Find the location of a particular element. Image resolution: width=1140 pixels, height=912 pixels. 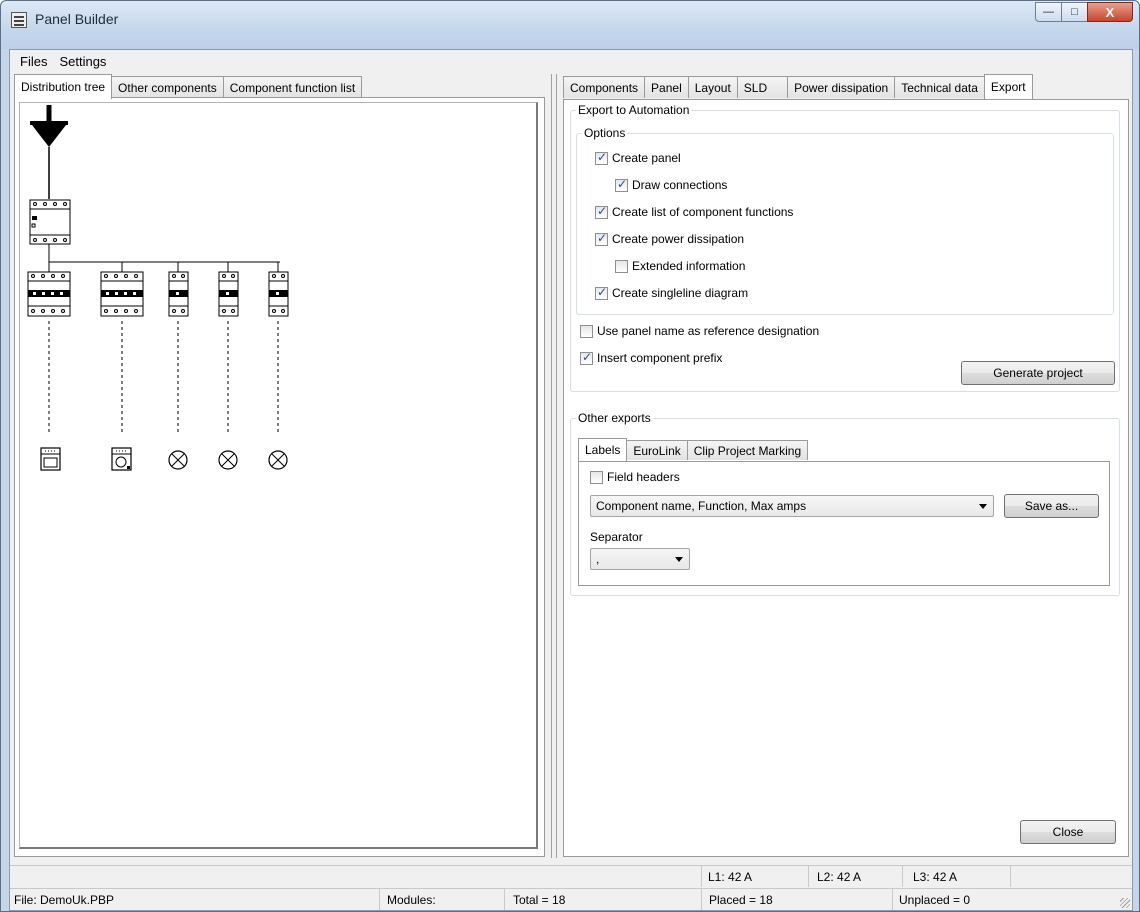

window-title: Panel Builder is located at coordinates (77, 19).